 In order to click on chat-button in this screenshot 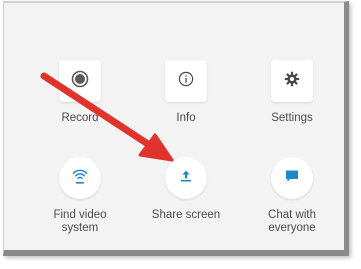, I will do `click(292, 178)`.